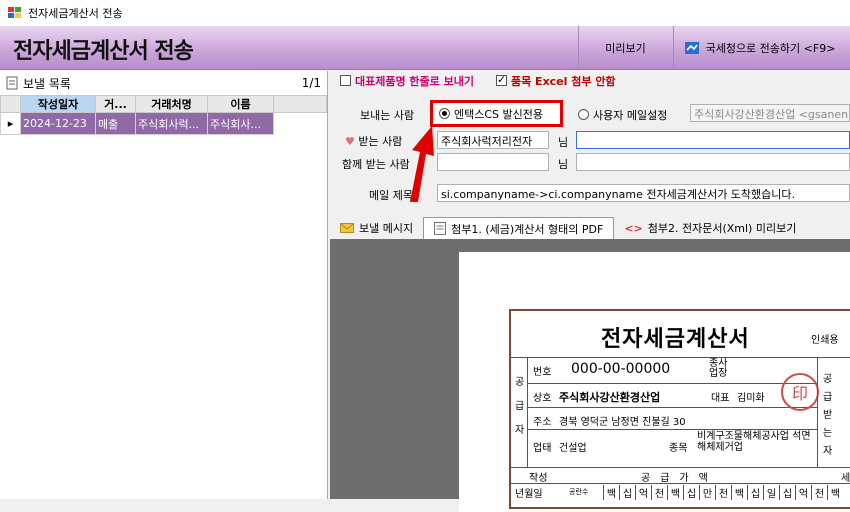  Describe the element at coordinates (542, 422) in the screenshot. I see `addr-label: 주소` at that location.